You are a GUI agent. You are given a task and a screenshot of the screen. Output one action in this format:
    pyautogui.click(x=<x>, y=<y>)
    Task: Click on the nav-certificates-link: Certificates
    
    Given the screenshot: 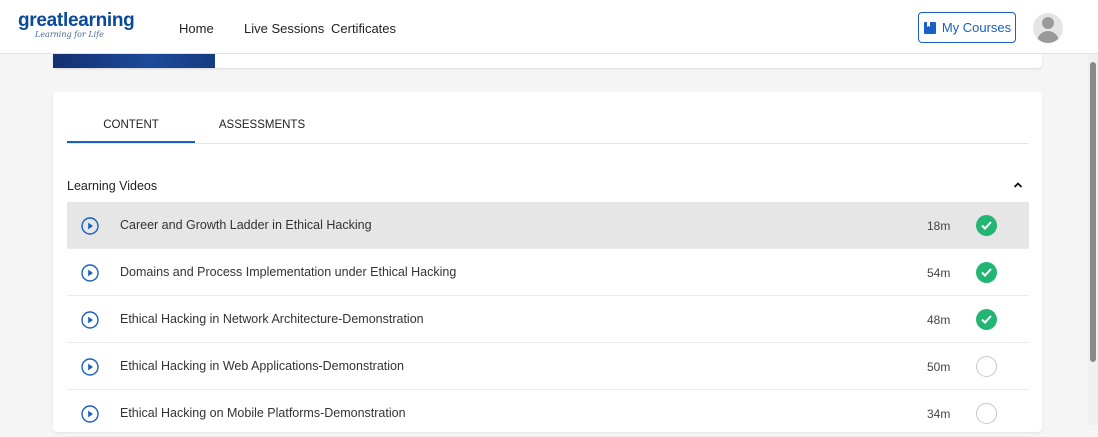 What is the action you would take?
    pyautogui.click(x=363, y=28)
    